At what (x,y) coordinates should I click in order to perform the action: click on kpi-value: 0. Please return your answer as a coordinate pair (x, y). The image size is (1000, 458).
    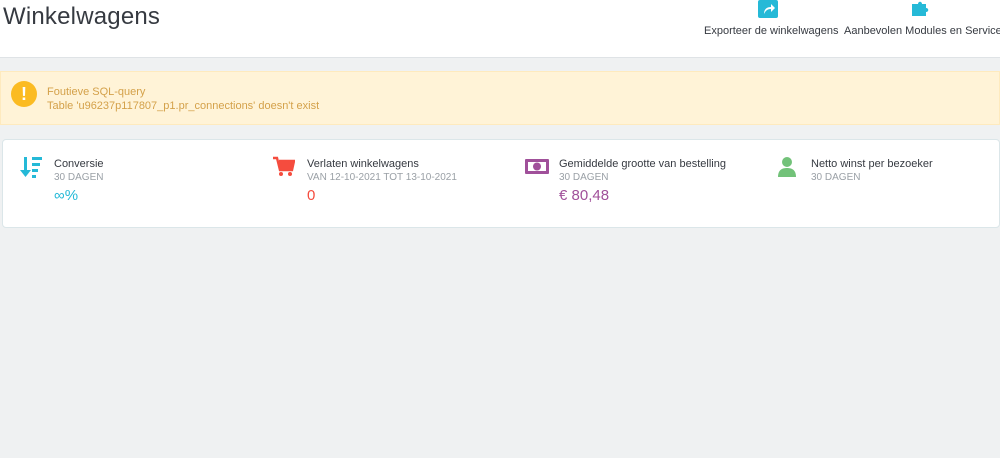
    Looking at the image, I should click on (311, 195).